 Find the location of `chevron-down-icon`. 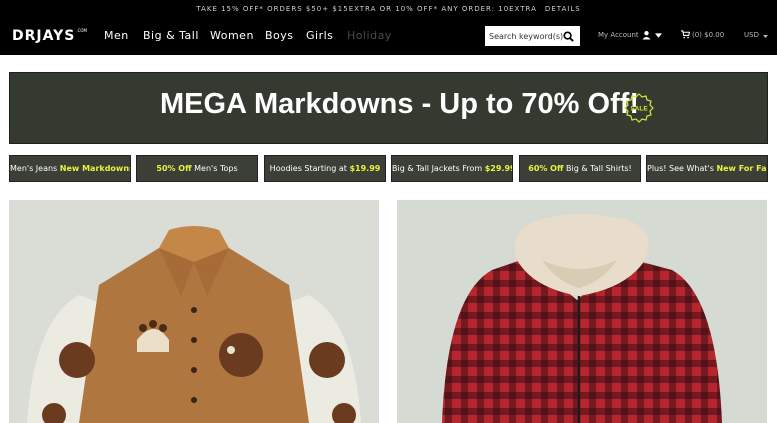

chevron-down-icon is located at coordinates (658, 35).